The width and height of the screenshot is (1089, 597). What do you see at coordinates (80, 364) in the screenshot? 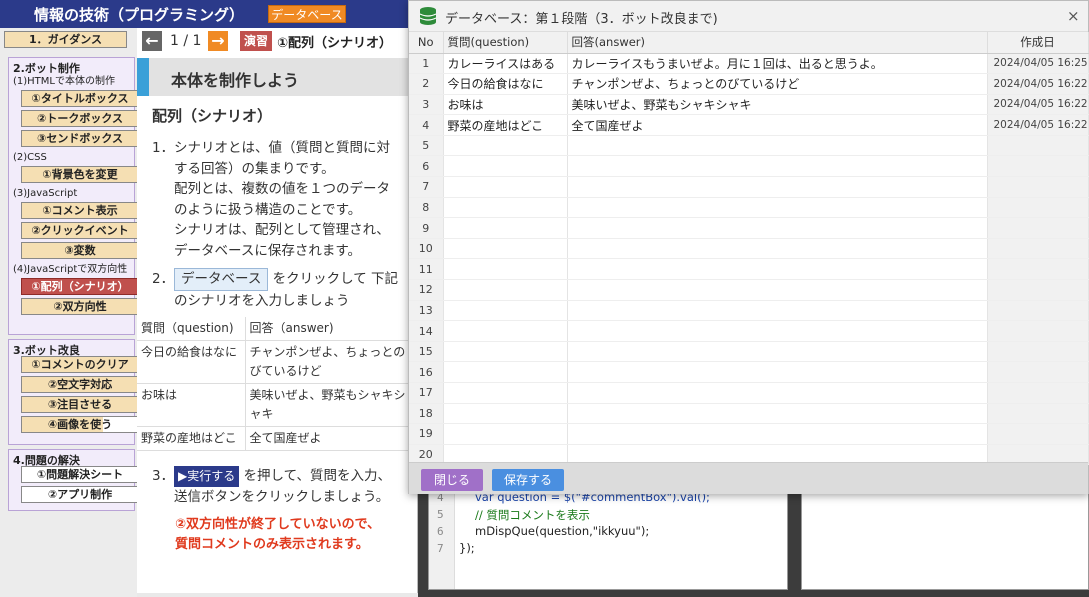
I see `sidebar-item-comment-clear: ①コメントのクリア` at bounding box center [80, 364].